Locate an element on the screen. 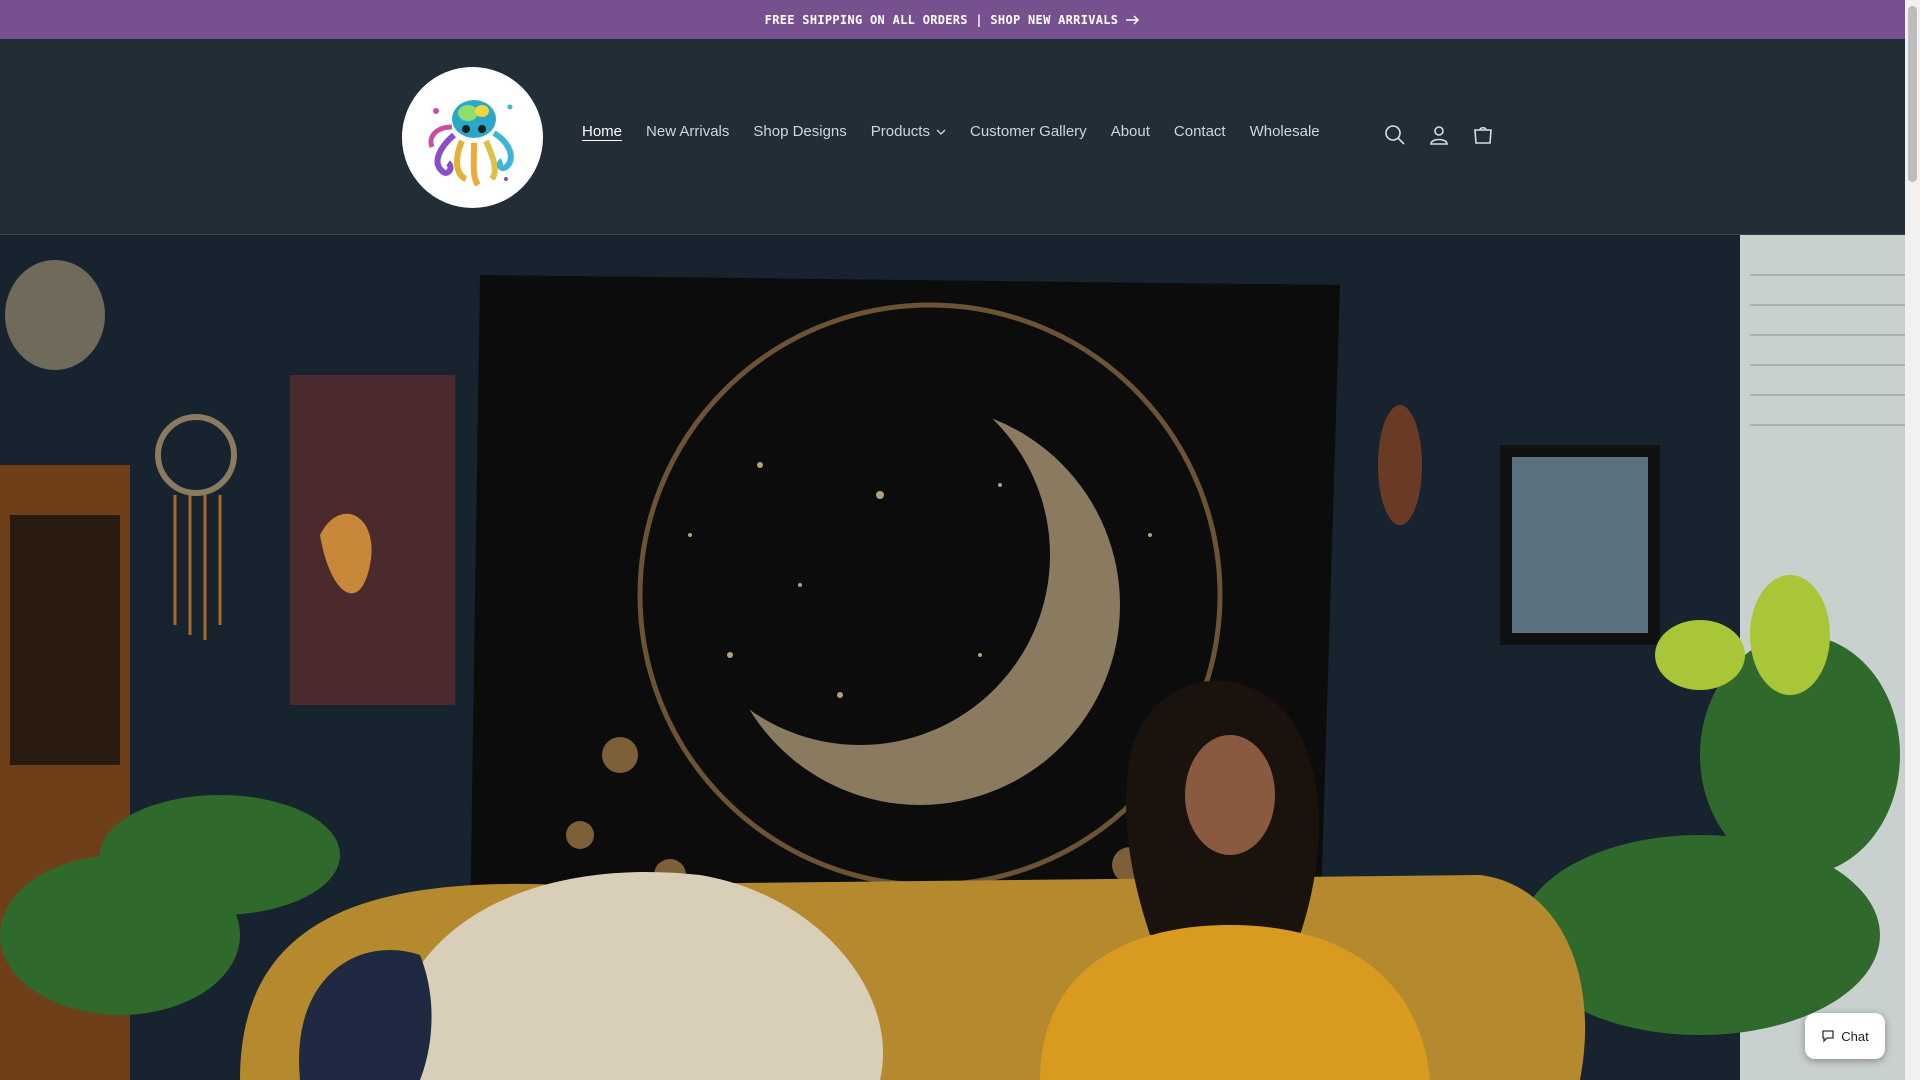 The width and height of the screenshot is (1920, 1080). account-icon is located at coordinates (1439, 135).